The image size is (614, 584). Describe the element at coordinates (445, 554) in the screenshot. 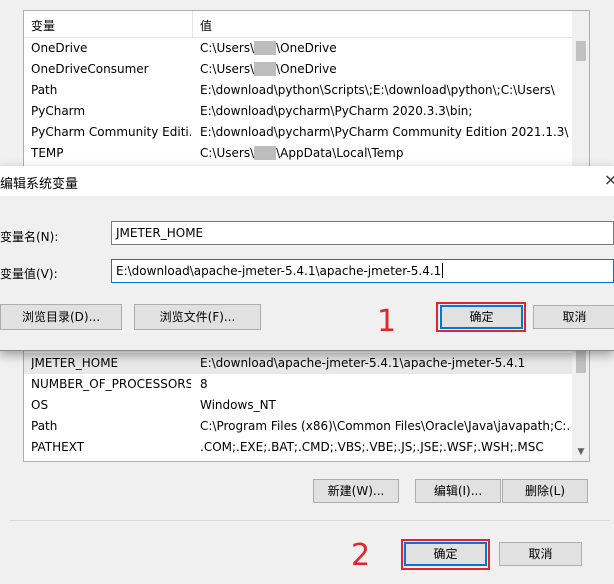

I see `highlight-box-footer-ok` at that location.